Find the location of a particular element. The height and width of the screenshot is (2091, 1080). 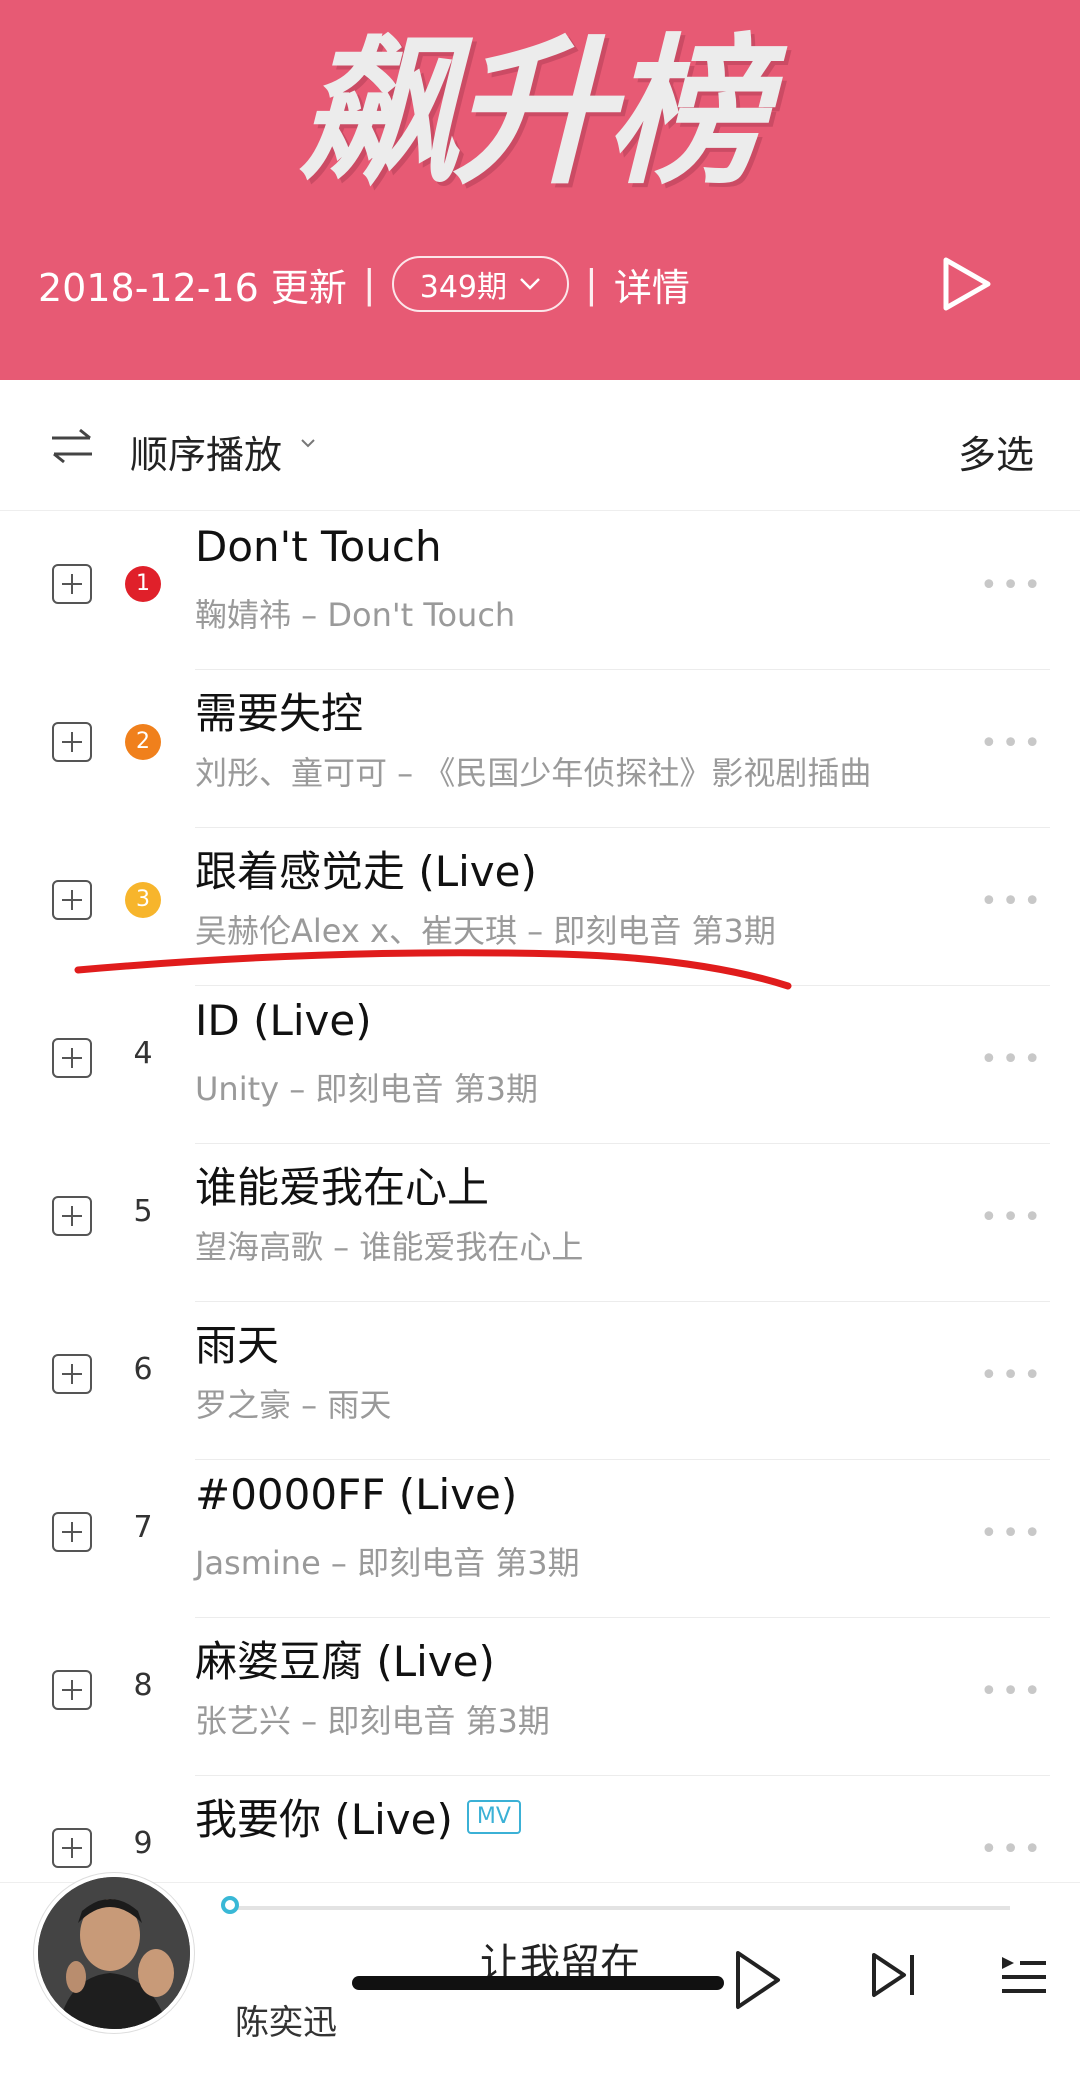

song-title: 我要你 (Live) is located at coordinates (324, 1819).